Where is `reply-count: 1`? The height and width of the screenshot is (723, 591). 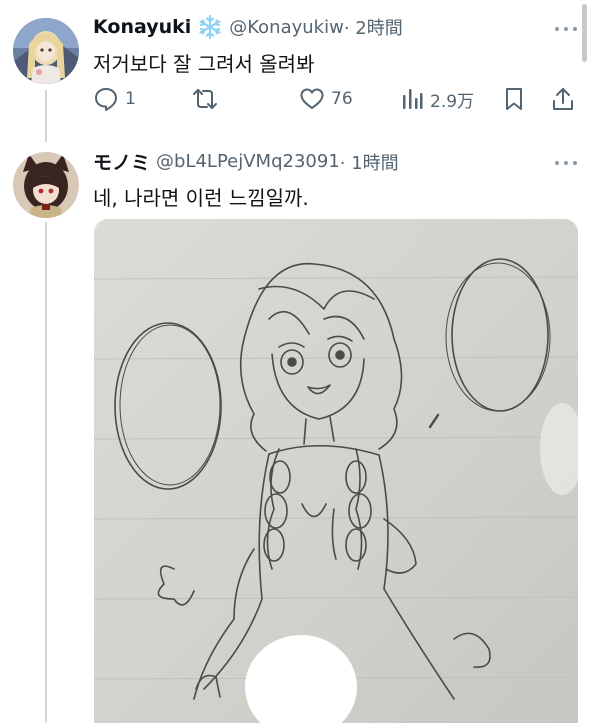
reply-count: 1 is located at coordinates (130, 99).